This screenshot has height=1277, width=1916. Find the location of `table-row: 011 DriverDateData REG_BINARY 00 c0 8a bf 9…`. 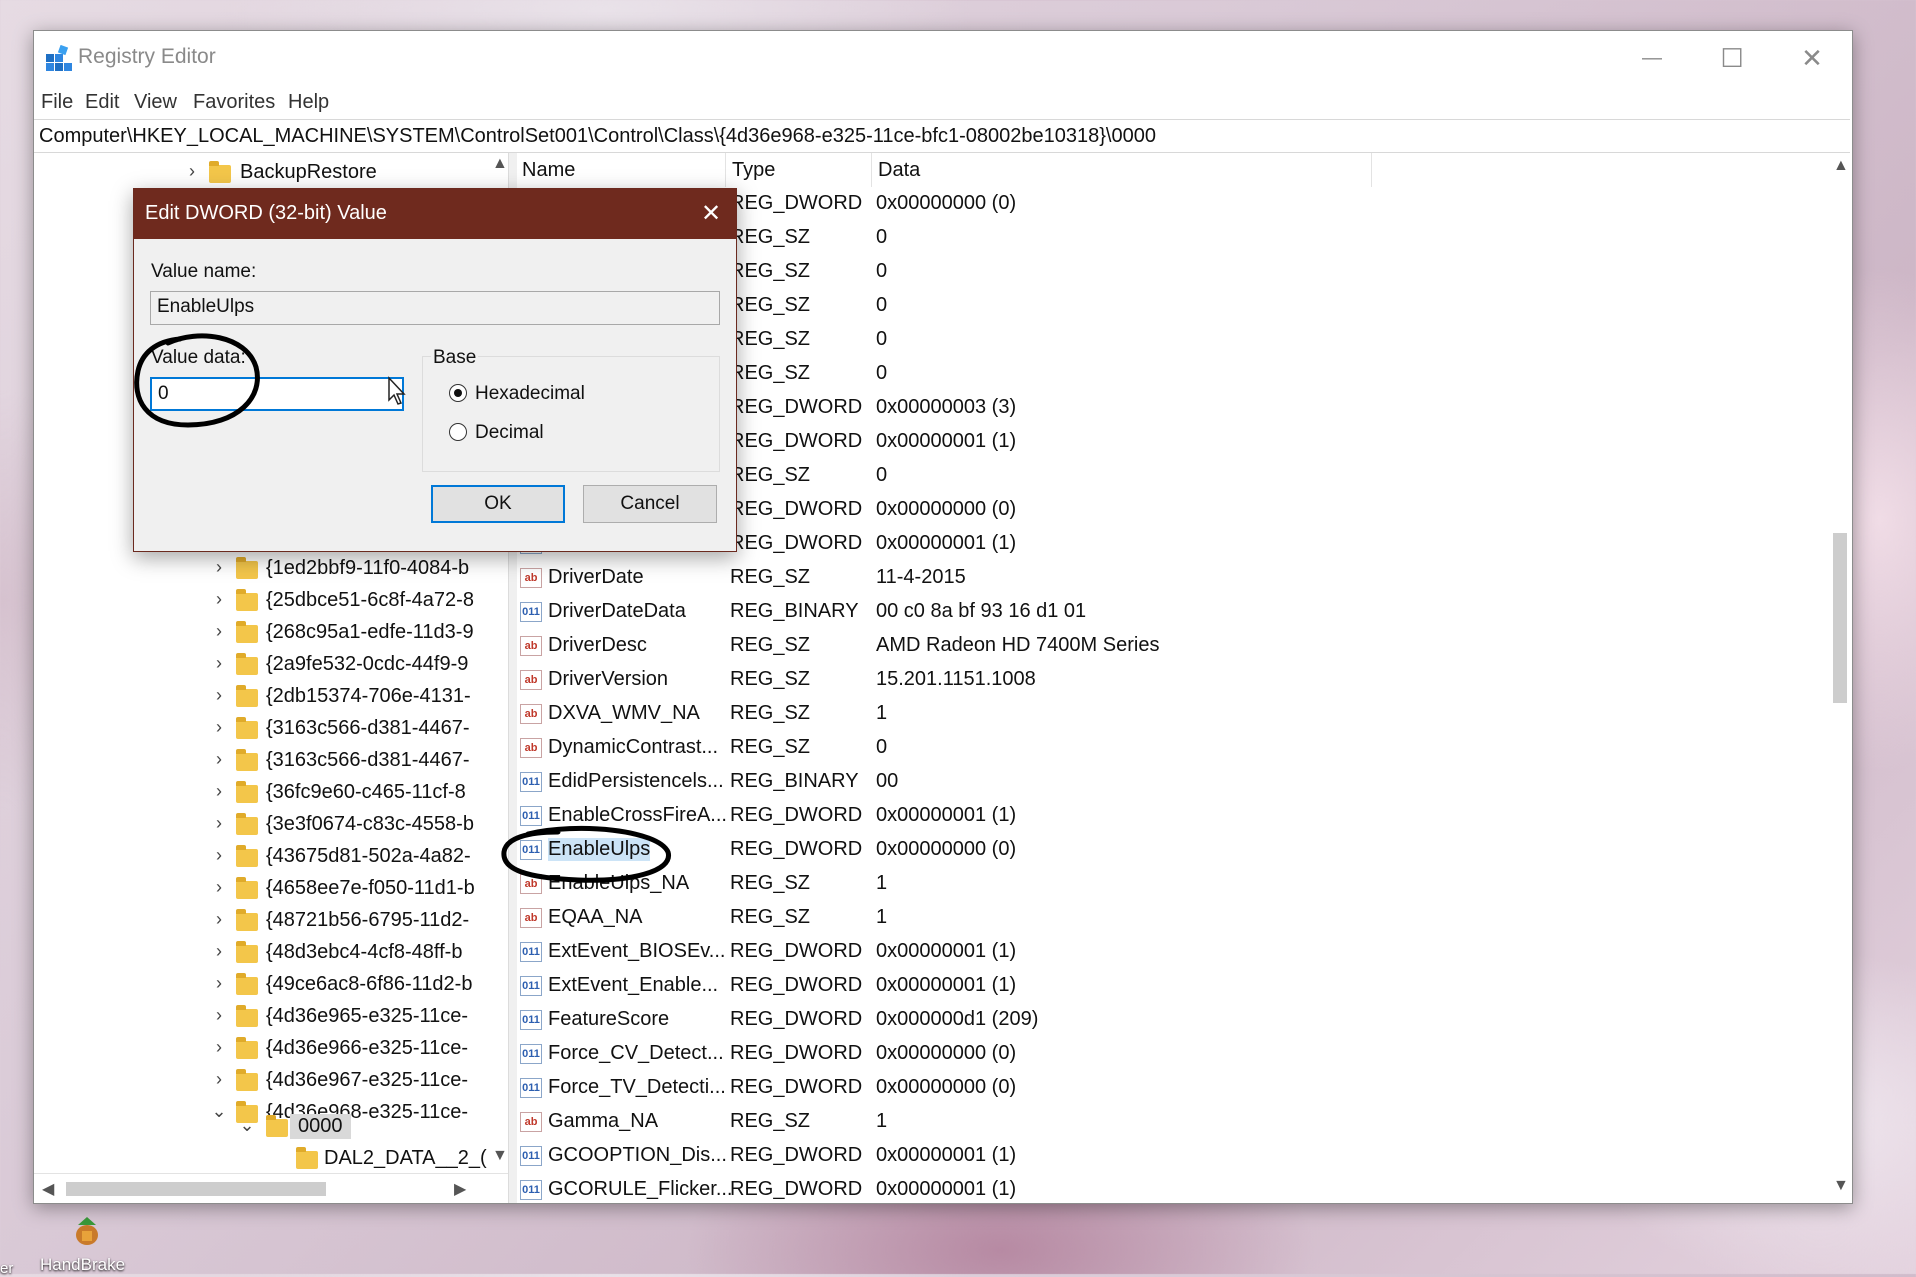

table-row: 011 DriverDateData REG_BINARY 00 c0 8a bf 9… is located at coordinates (1166, 612).